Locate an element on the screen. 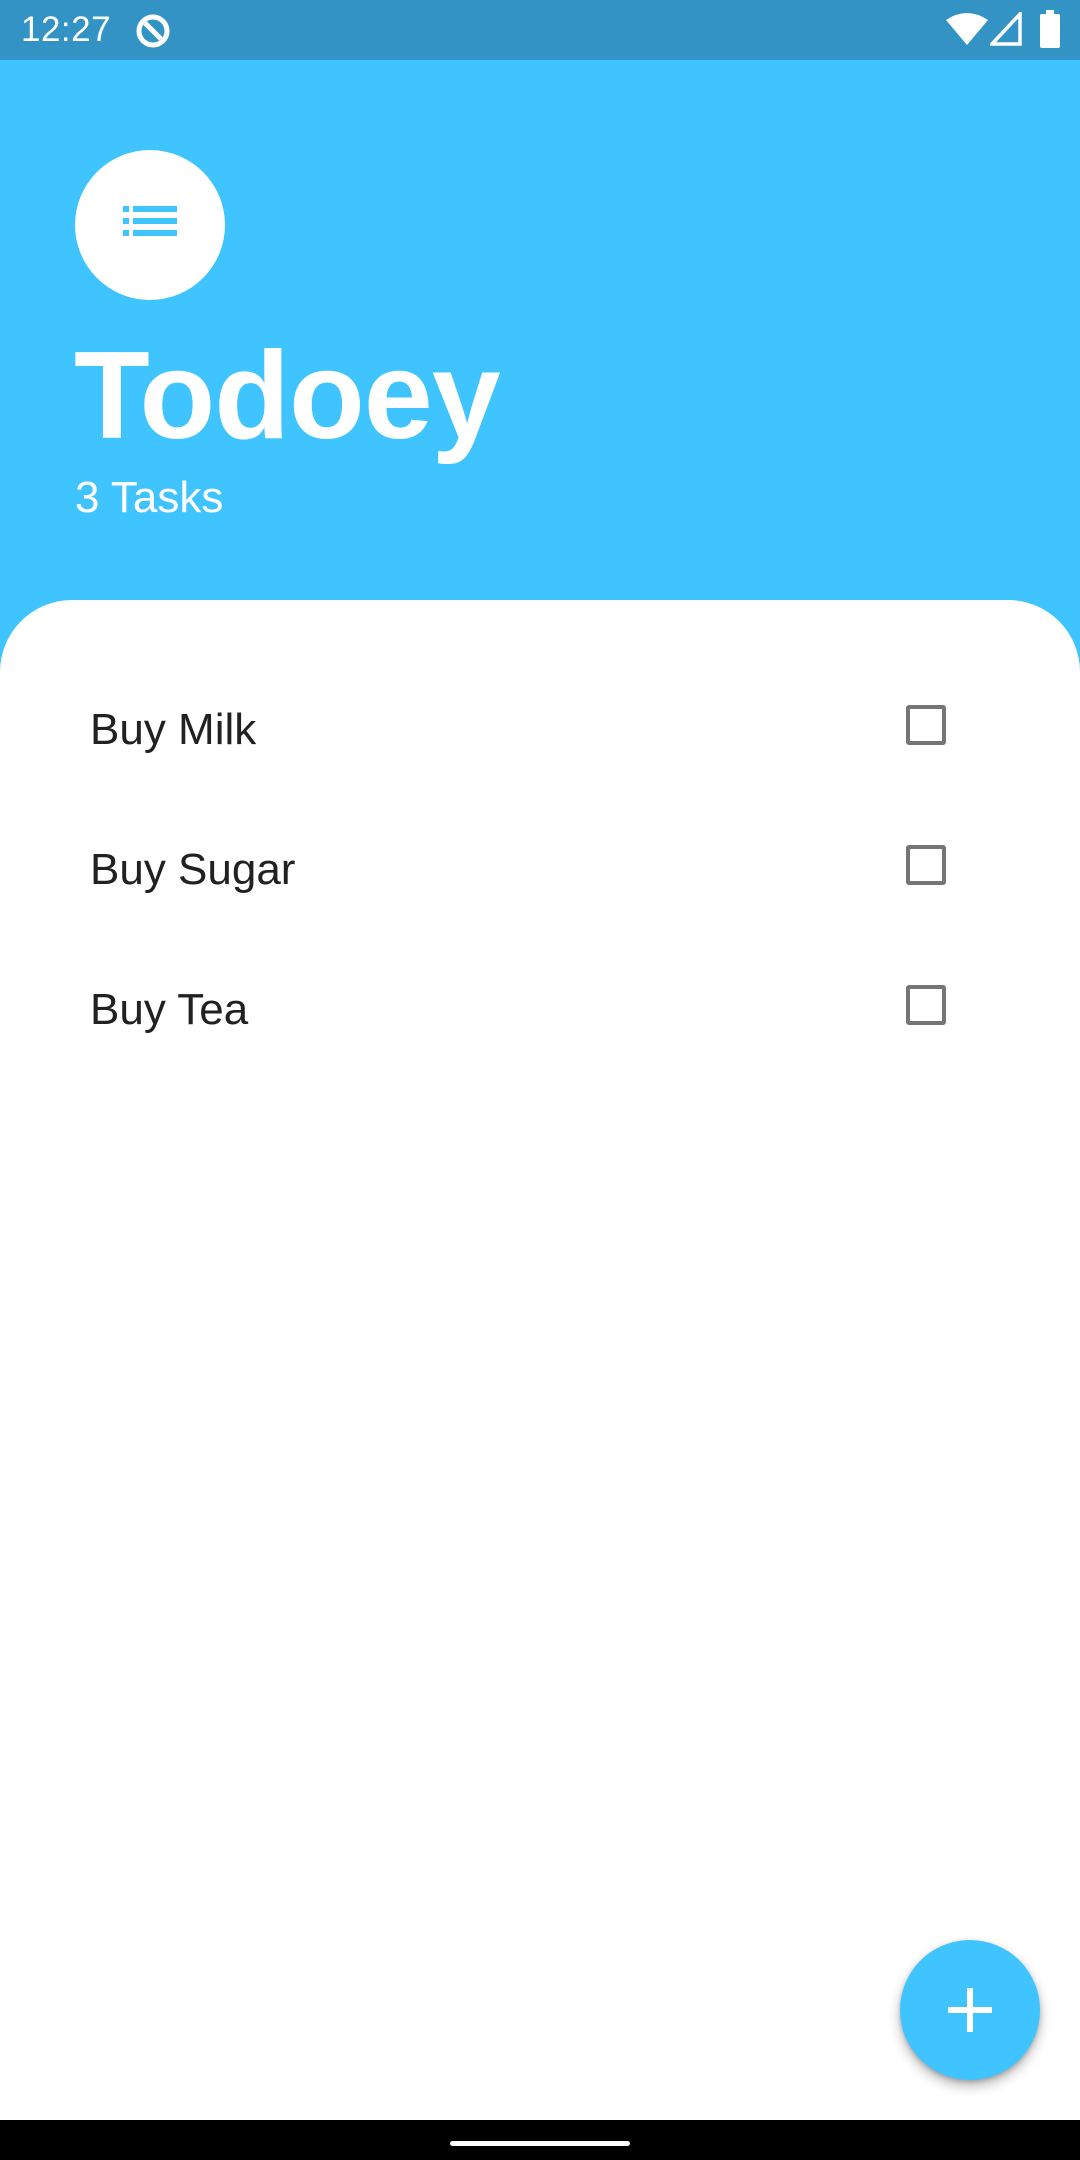 This screenshot has width=1080, height=2160. task-item: Buy Milk is located at coordinates (540, 730).